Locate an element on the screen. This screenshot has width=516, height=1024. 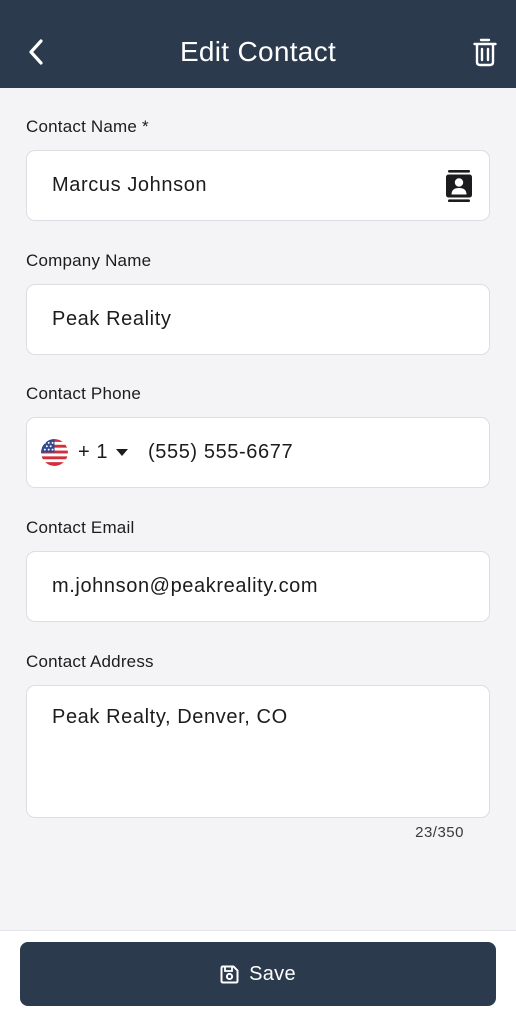
page-title: Edit Contact is located at coordinates (258, 51).